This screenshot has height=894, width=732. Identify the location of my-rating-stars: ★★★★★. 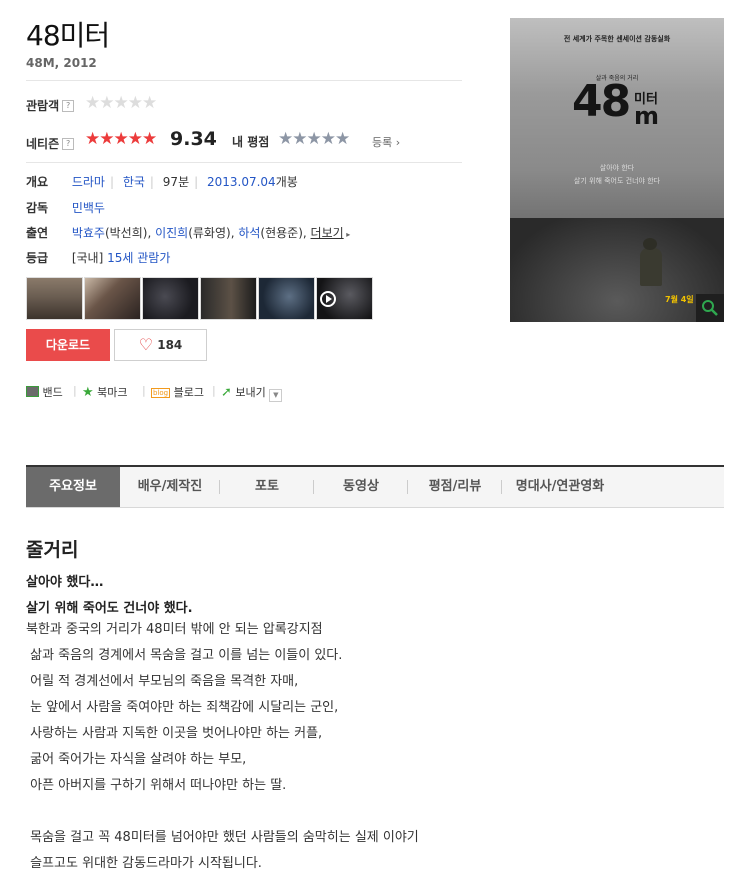
(314, 139).